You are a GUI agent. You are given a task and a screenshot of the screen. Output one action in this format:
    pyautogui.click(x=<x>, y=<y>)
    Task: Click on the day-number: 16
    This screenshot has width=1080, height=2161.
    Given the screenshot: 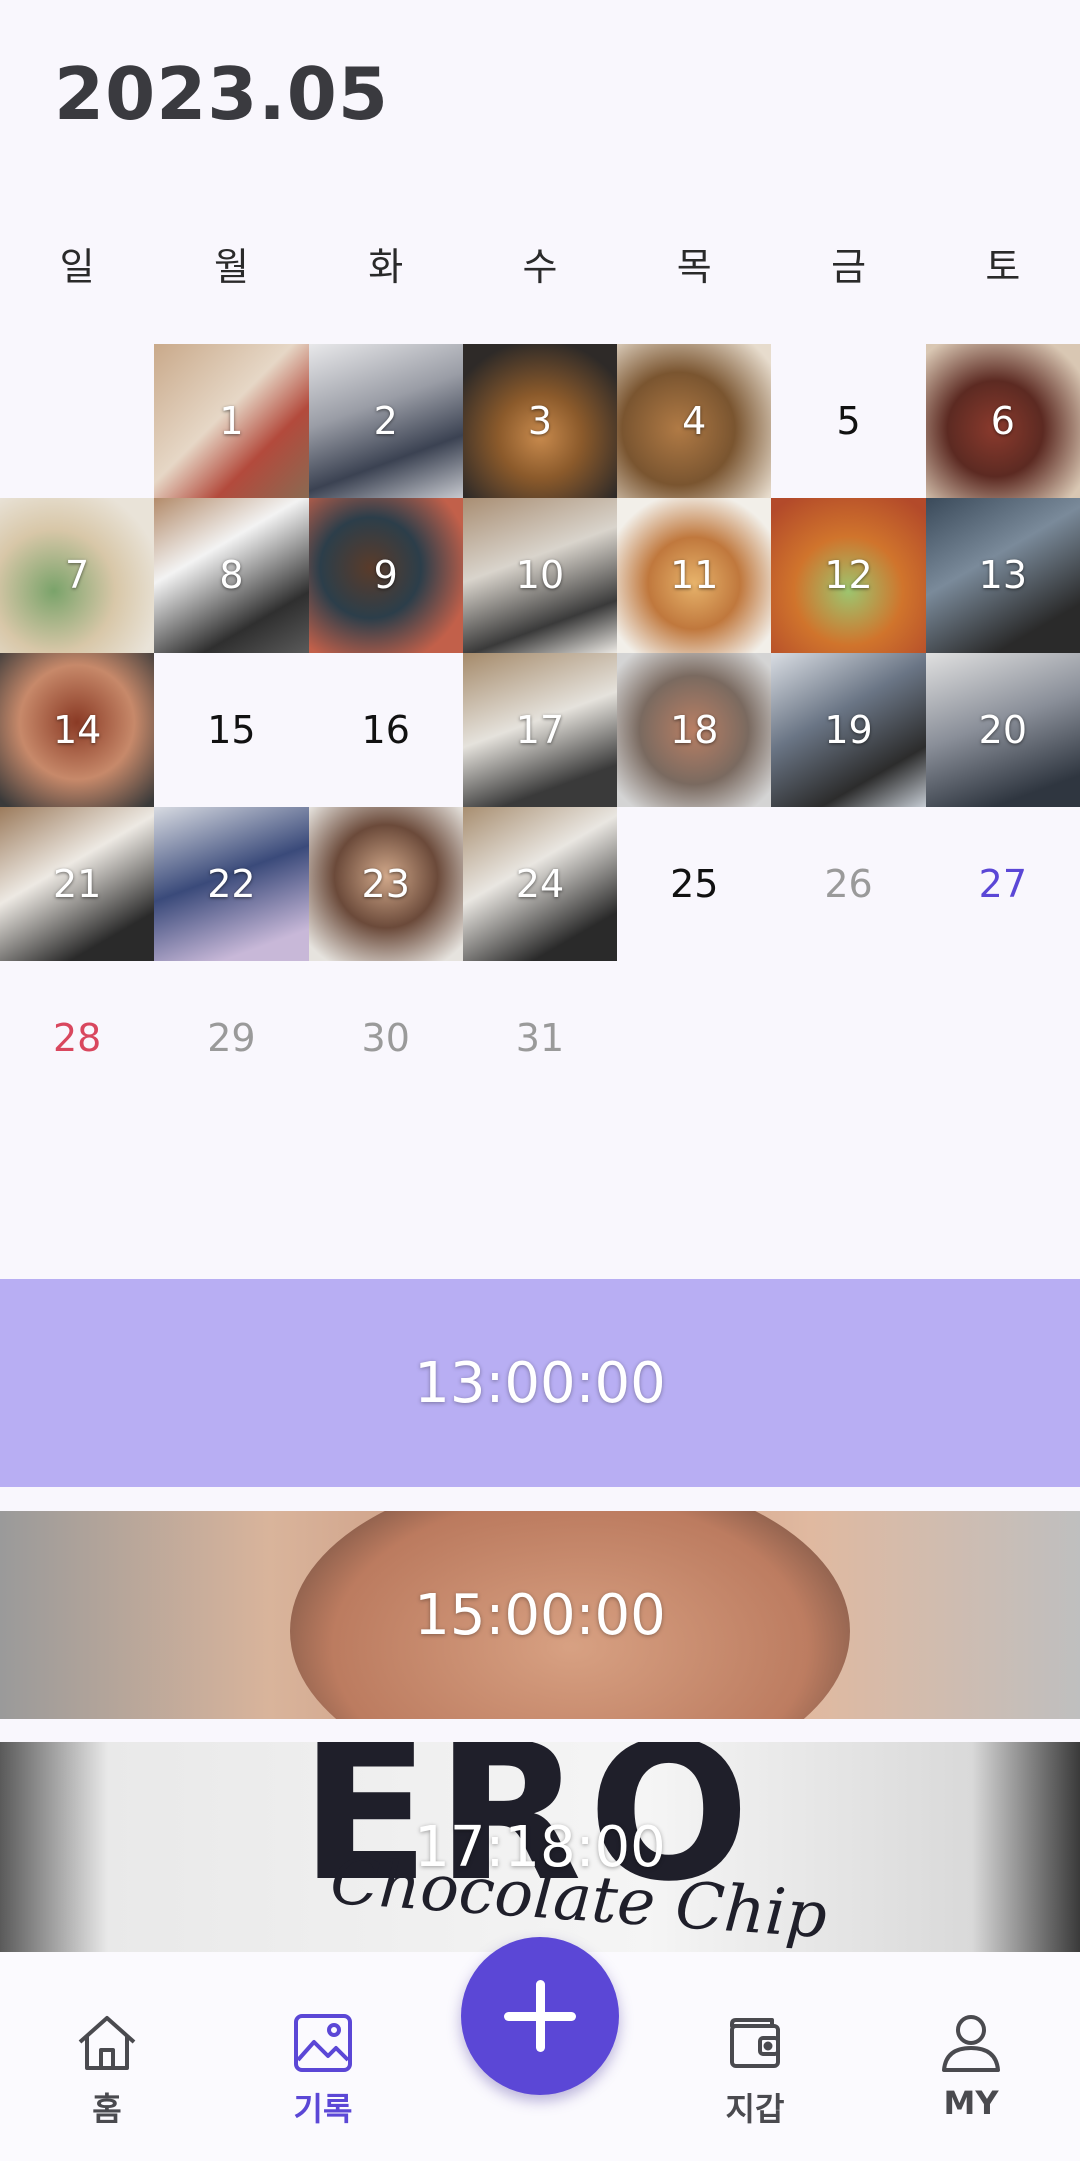 What is the action you would take?
    pyautogui.click(x=385, y=729)
    